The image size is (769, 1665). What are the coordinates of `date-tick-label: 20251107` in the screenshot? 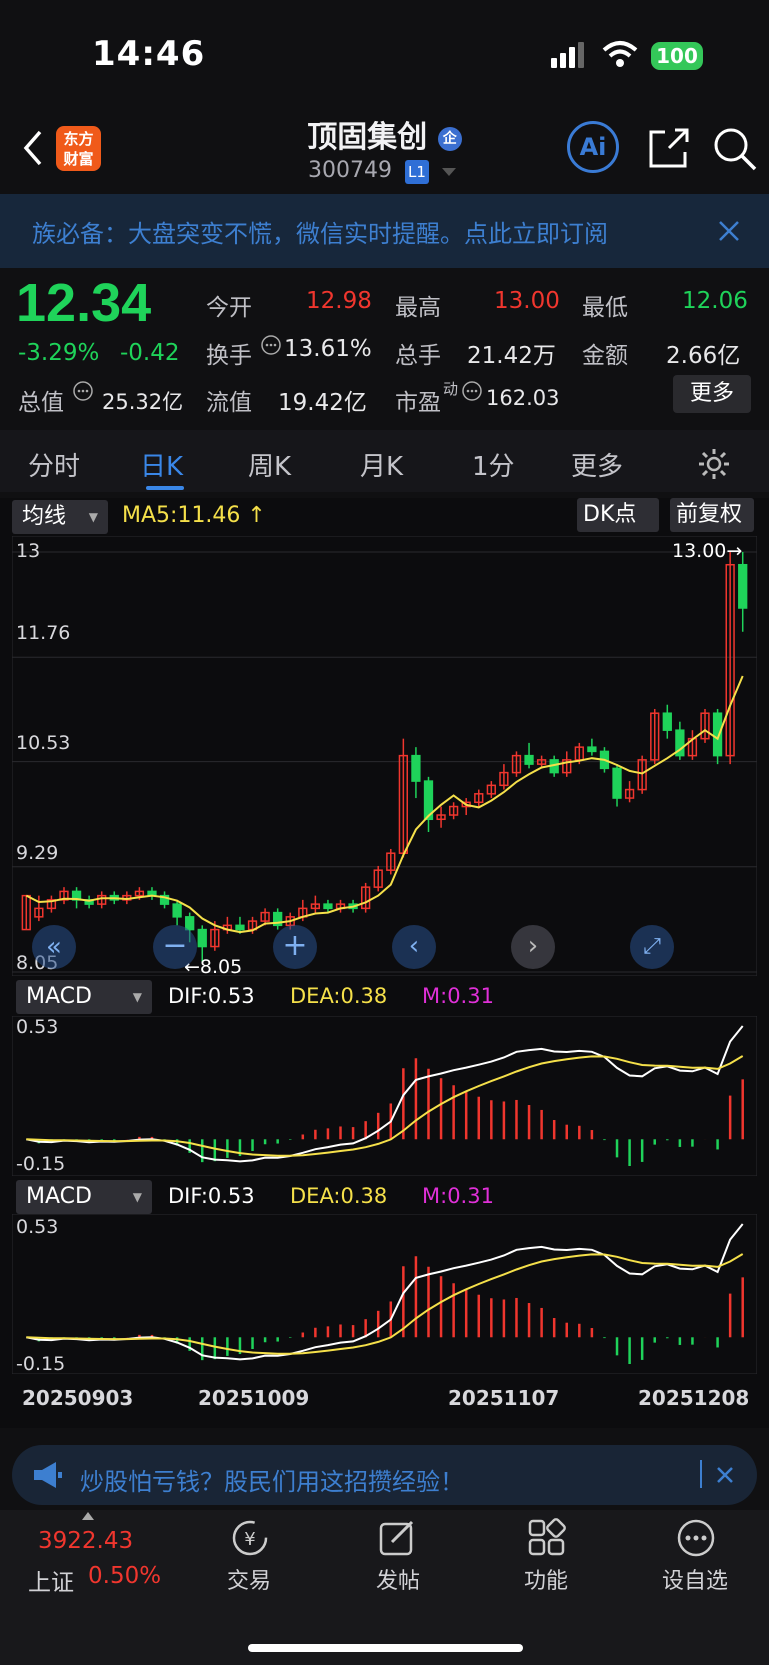 It's located at (504, 1398).